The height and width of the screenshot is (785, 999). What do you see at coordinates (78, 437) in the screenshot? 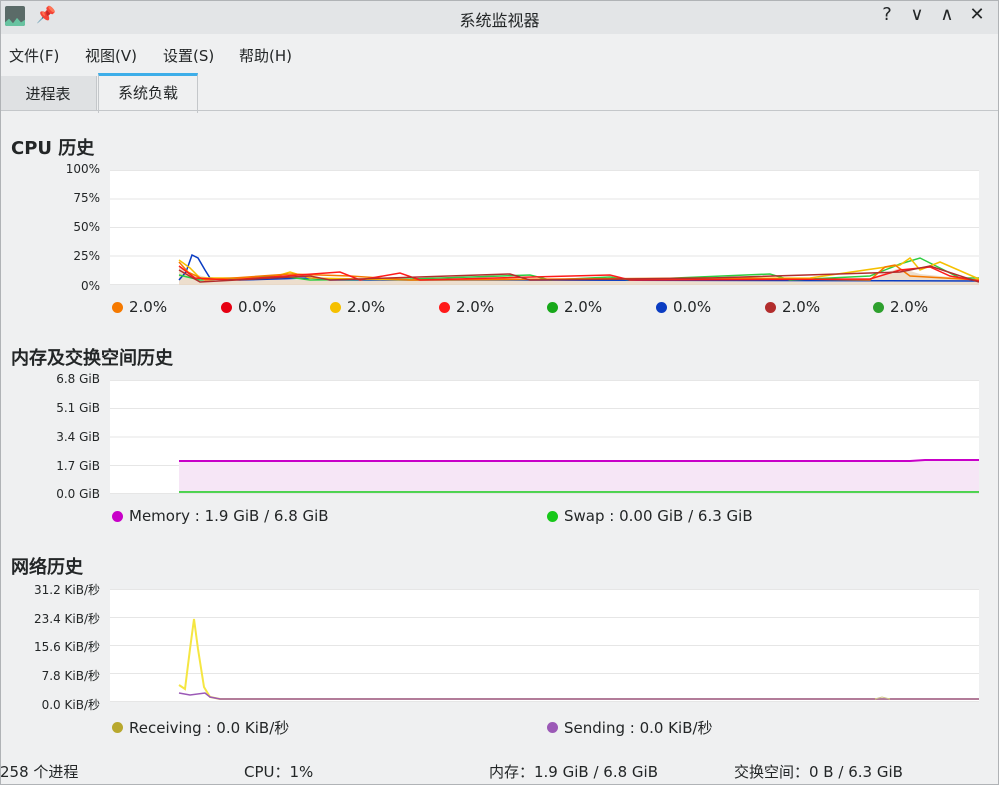
I see `memory-y-tick: 3.4 GiB` at bounding box center [78, 437].